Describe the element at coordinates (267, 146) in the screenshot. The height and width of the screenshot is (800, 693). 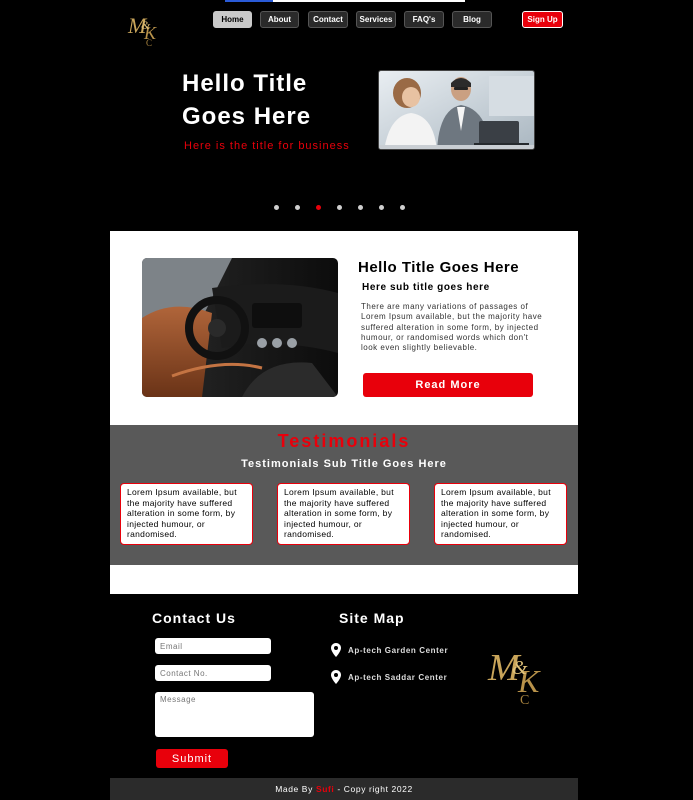
I see `hero-subtitle: Here is the title for business` at that location.